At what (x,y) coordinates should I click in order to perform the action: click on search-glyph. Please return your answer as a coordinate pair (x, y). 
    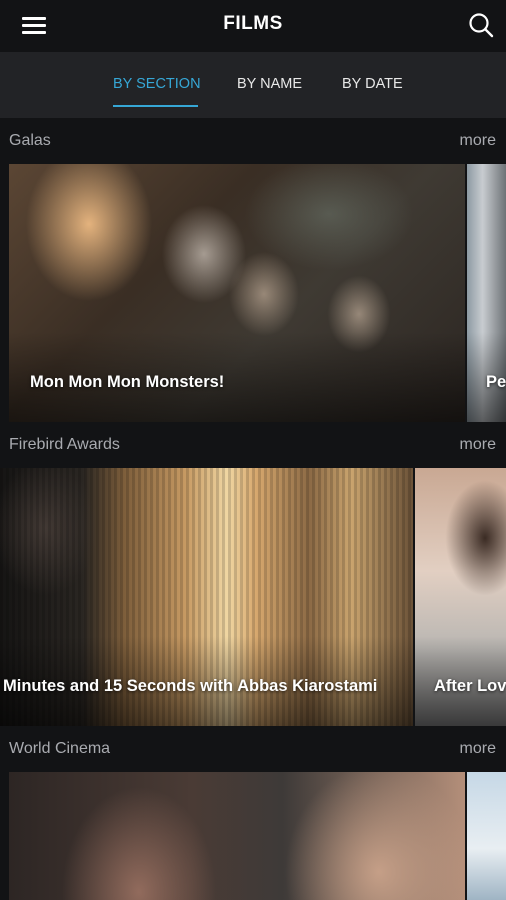
    Looking at the image, I should click on (481, 25).